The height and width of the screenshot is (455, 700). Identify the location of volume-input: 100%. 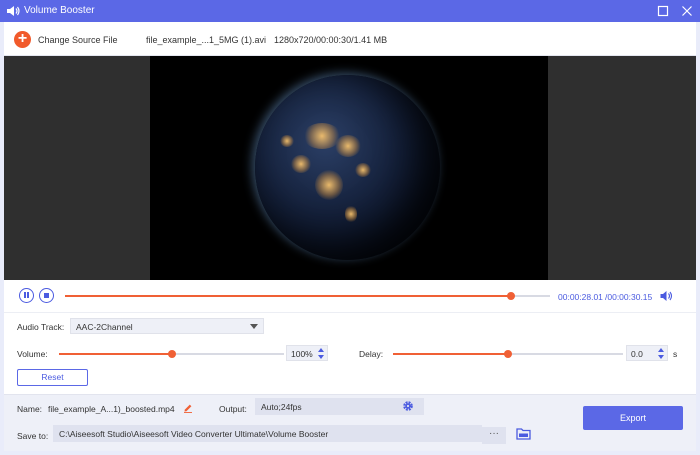
(307, 353).